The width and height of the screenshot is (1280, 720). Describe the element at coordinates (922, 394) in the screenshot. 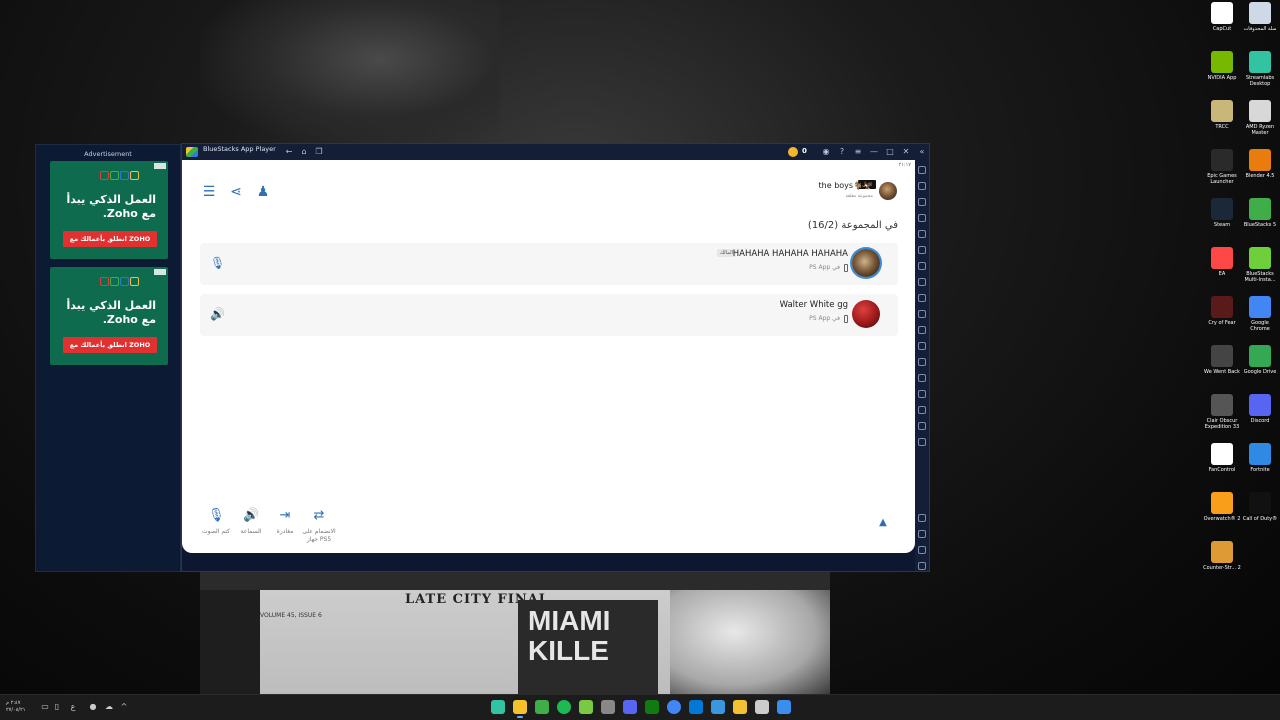

I see `delete-icon` at that location.